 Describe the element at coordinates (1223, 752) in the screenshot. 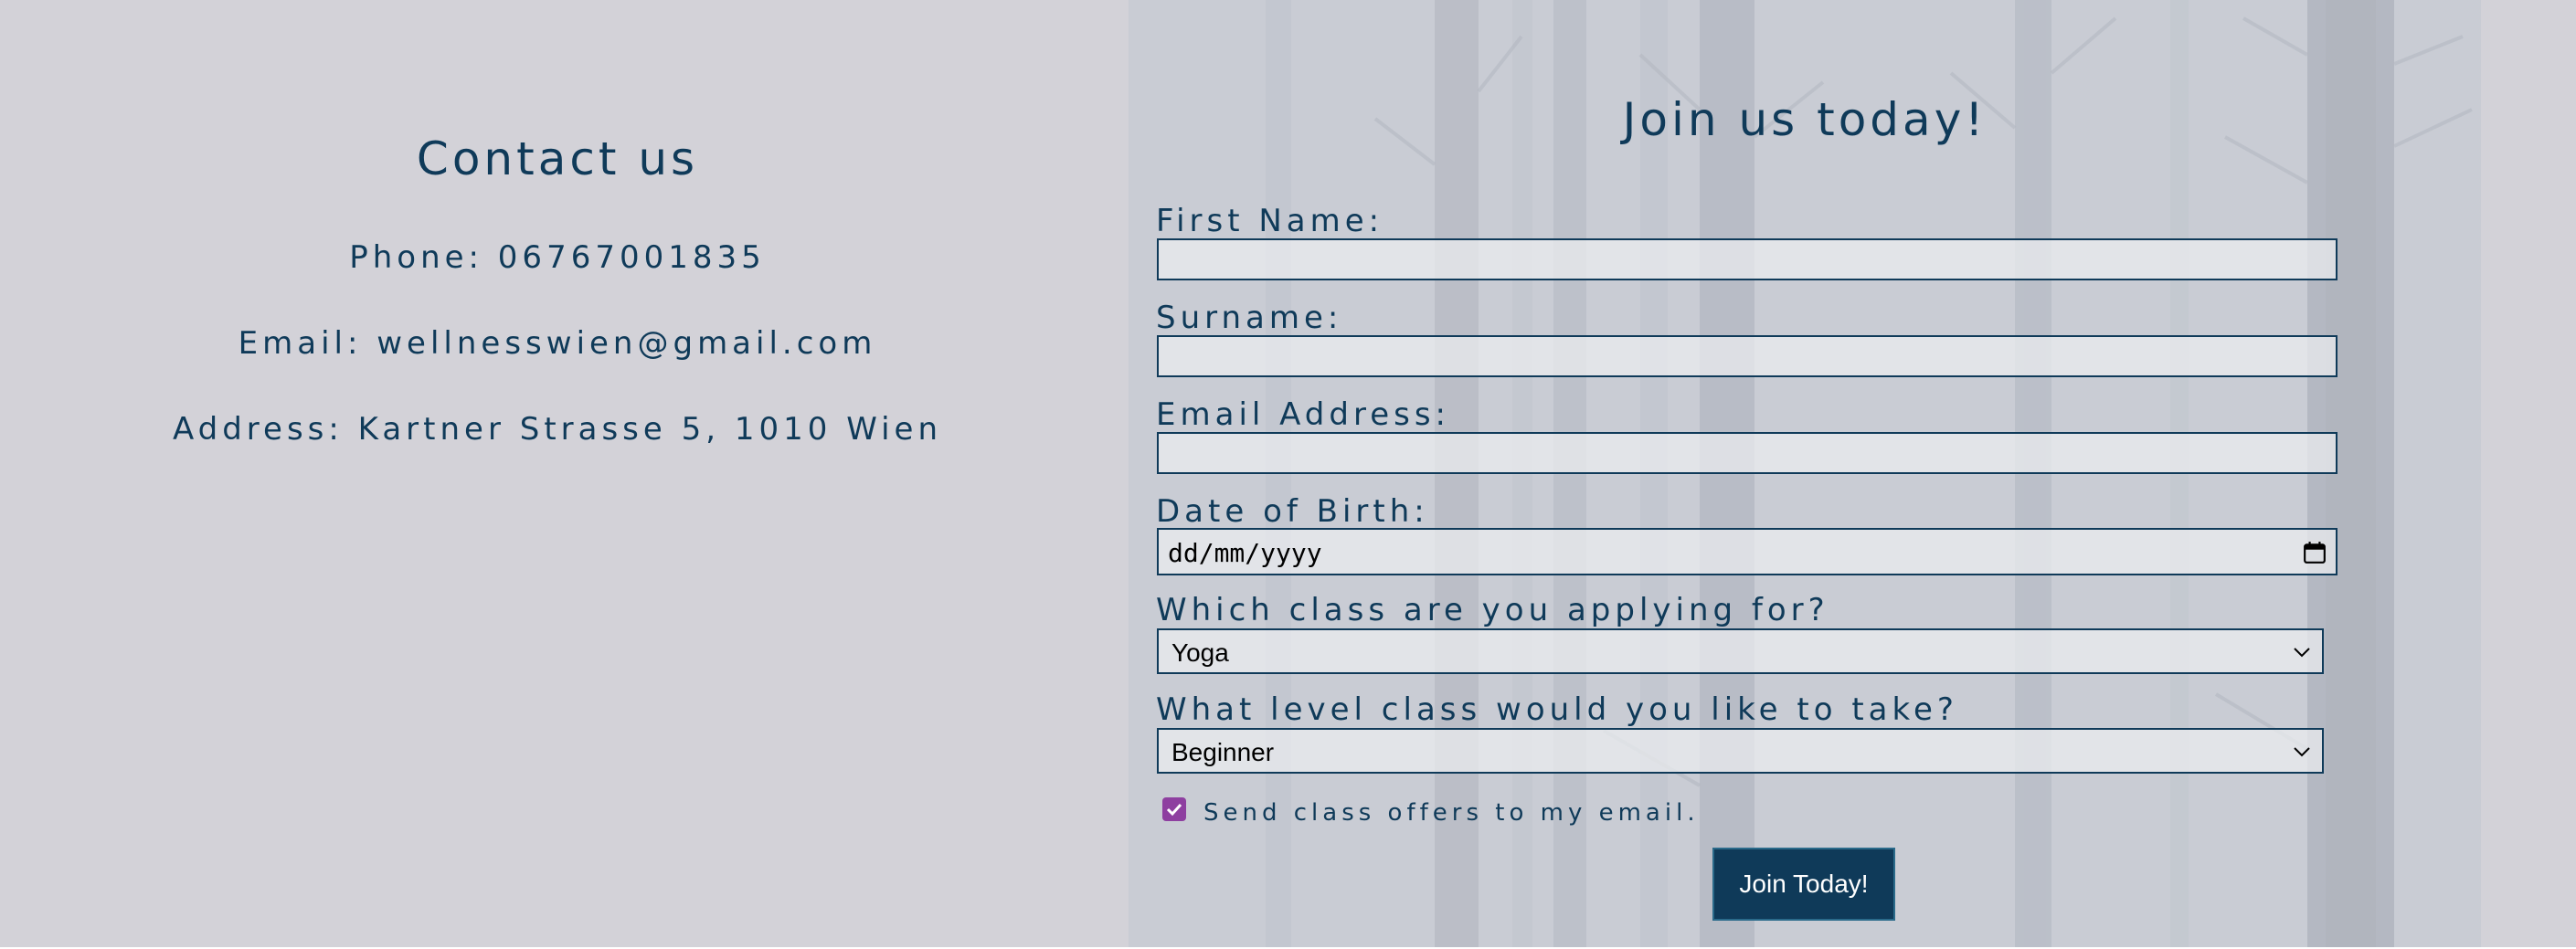

I see `level-select-value: Beginner` at that location.